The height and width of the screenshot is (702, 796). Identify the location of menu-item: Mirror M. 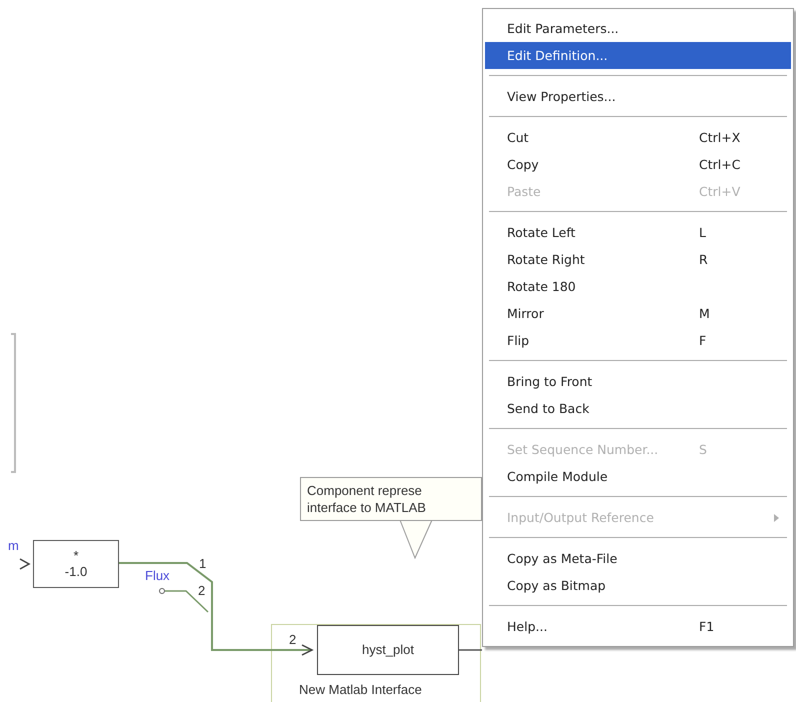
(638, 313).